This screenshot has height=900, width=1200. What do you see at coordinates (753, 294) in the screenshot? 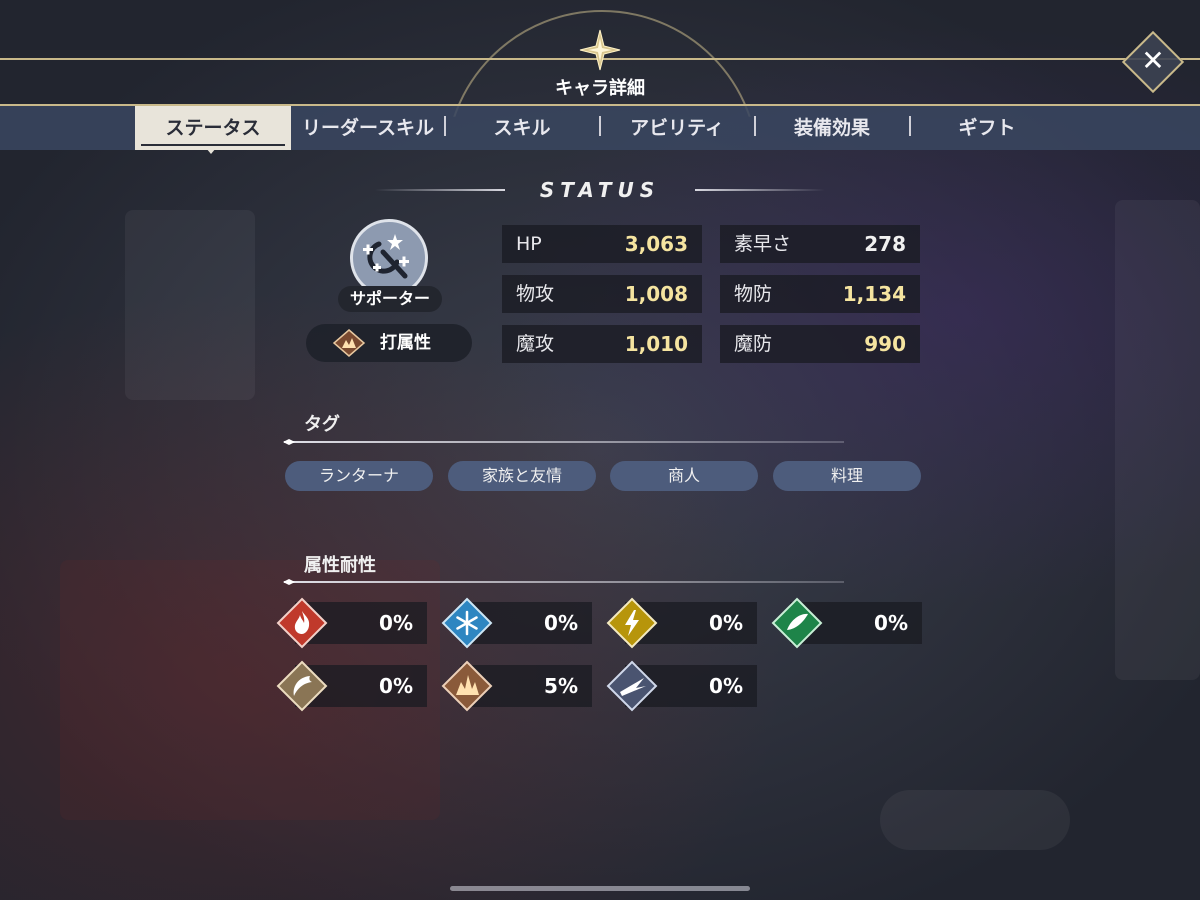
I see `stat-label: 物防` at bounding box center [753, 294].